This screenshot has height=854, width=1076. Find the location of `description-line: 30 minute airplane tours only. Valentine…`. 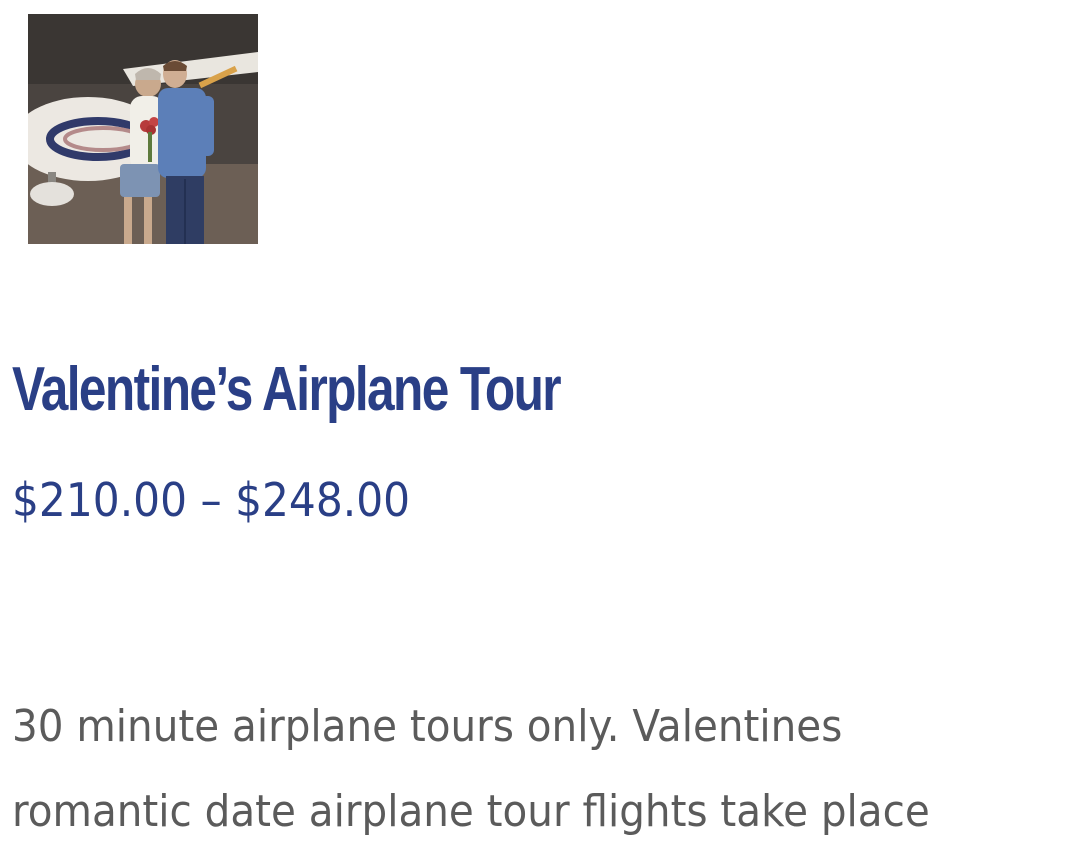

description-line: 30 minute airplane tours only. Valentine… is located at coordinates (427, 726).